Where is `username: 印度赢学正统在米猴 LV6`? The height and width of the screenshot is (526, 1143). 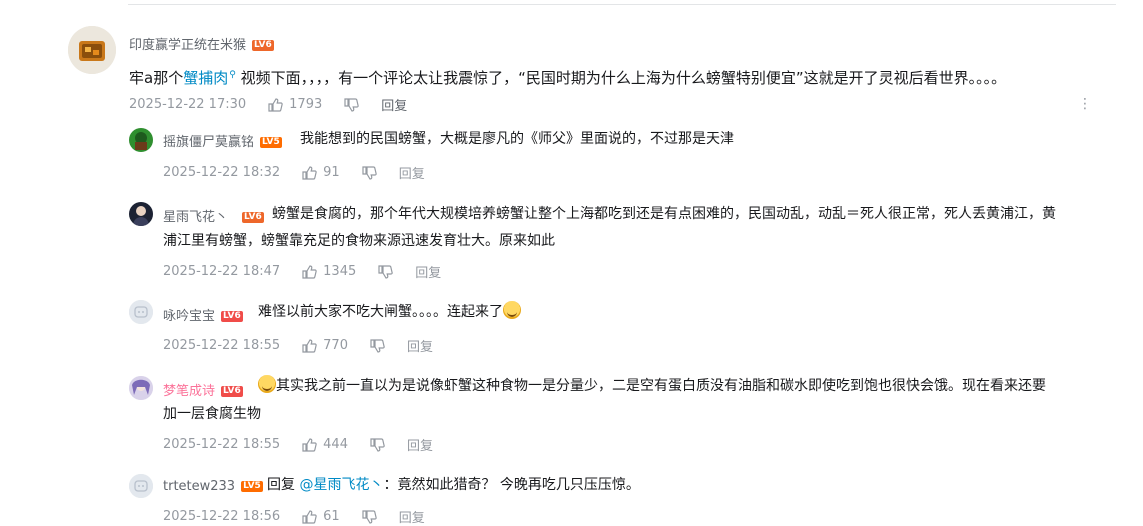 username: 印度赢学正统在米猴 LV6 is located at coordinates (201, 43).